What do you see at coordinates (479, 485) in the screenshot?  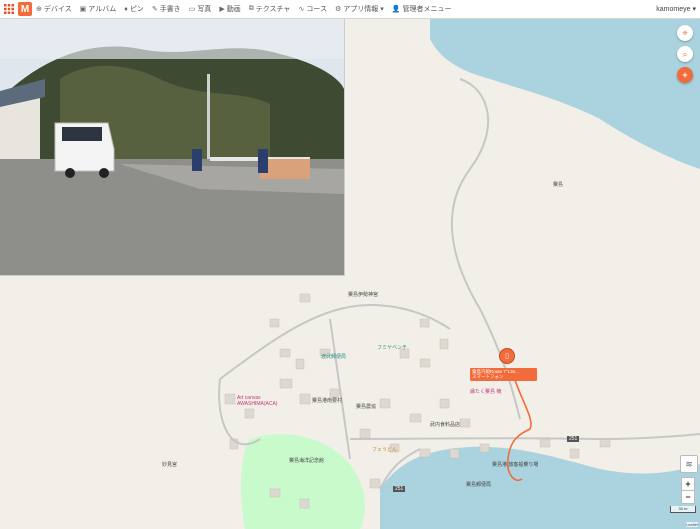 I see `label-post-2: 粟島郵便局` at bounding box center [479, 485].